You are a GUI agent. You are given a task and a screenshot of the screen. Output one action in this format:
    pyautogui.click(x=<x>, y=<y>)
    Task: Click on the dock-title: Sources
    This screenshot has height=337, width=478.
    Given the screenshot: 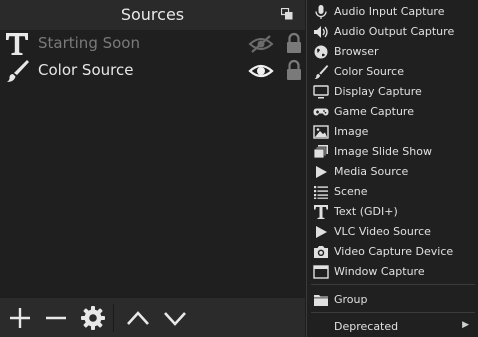 What is the action you would take?
    pyautogui.click(x=152, y=14)
    